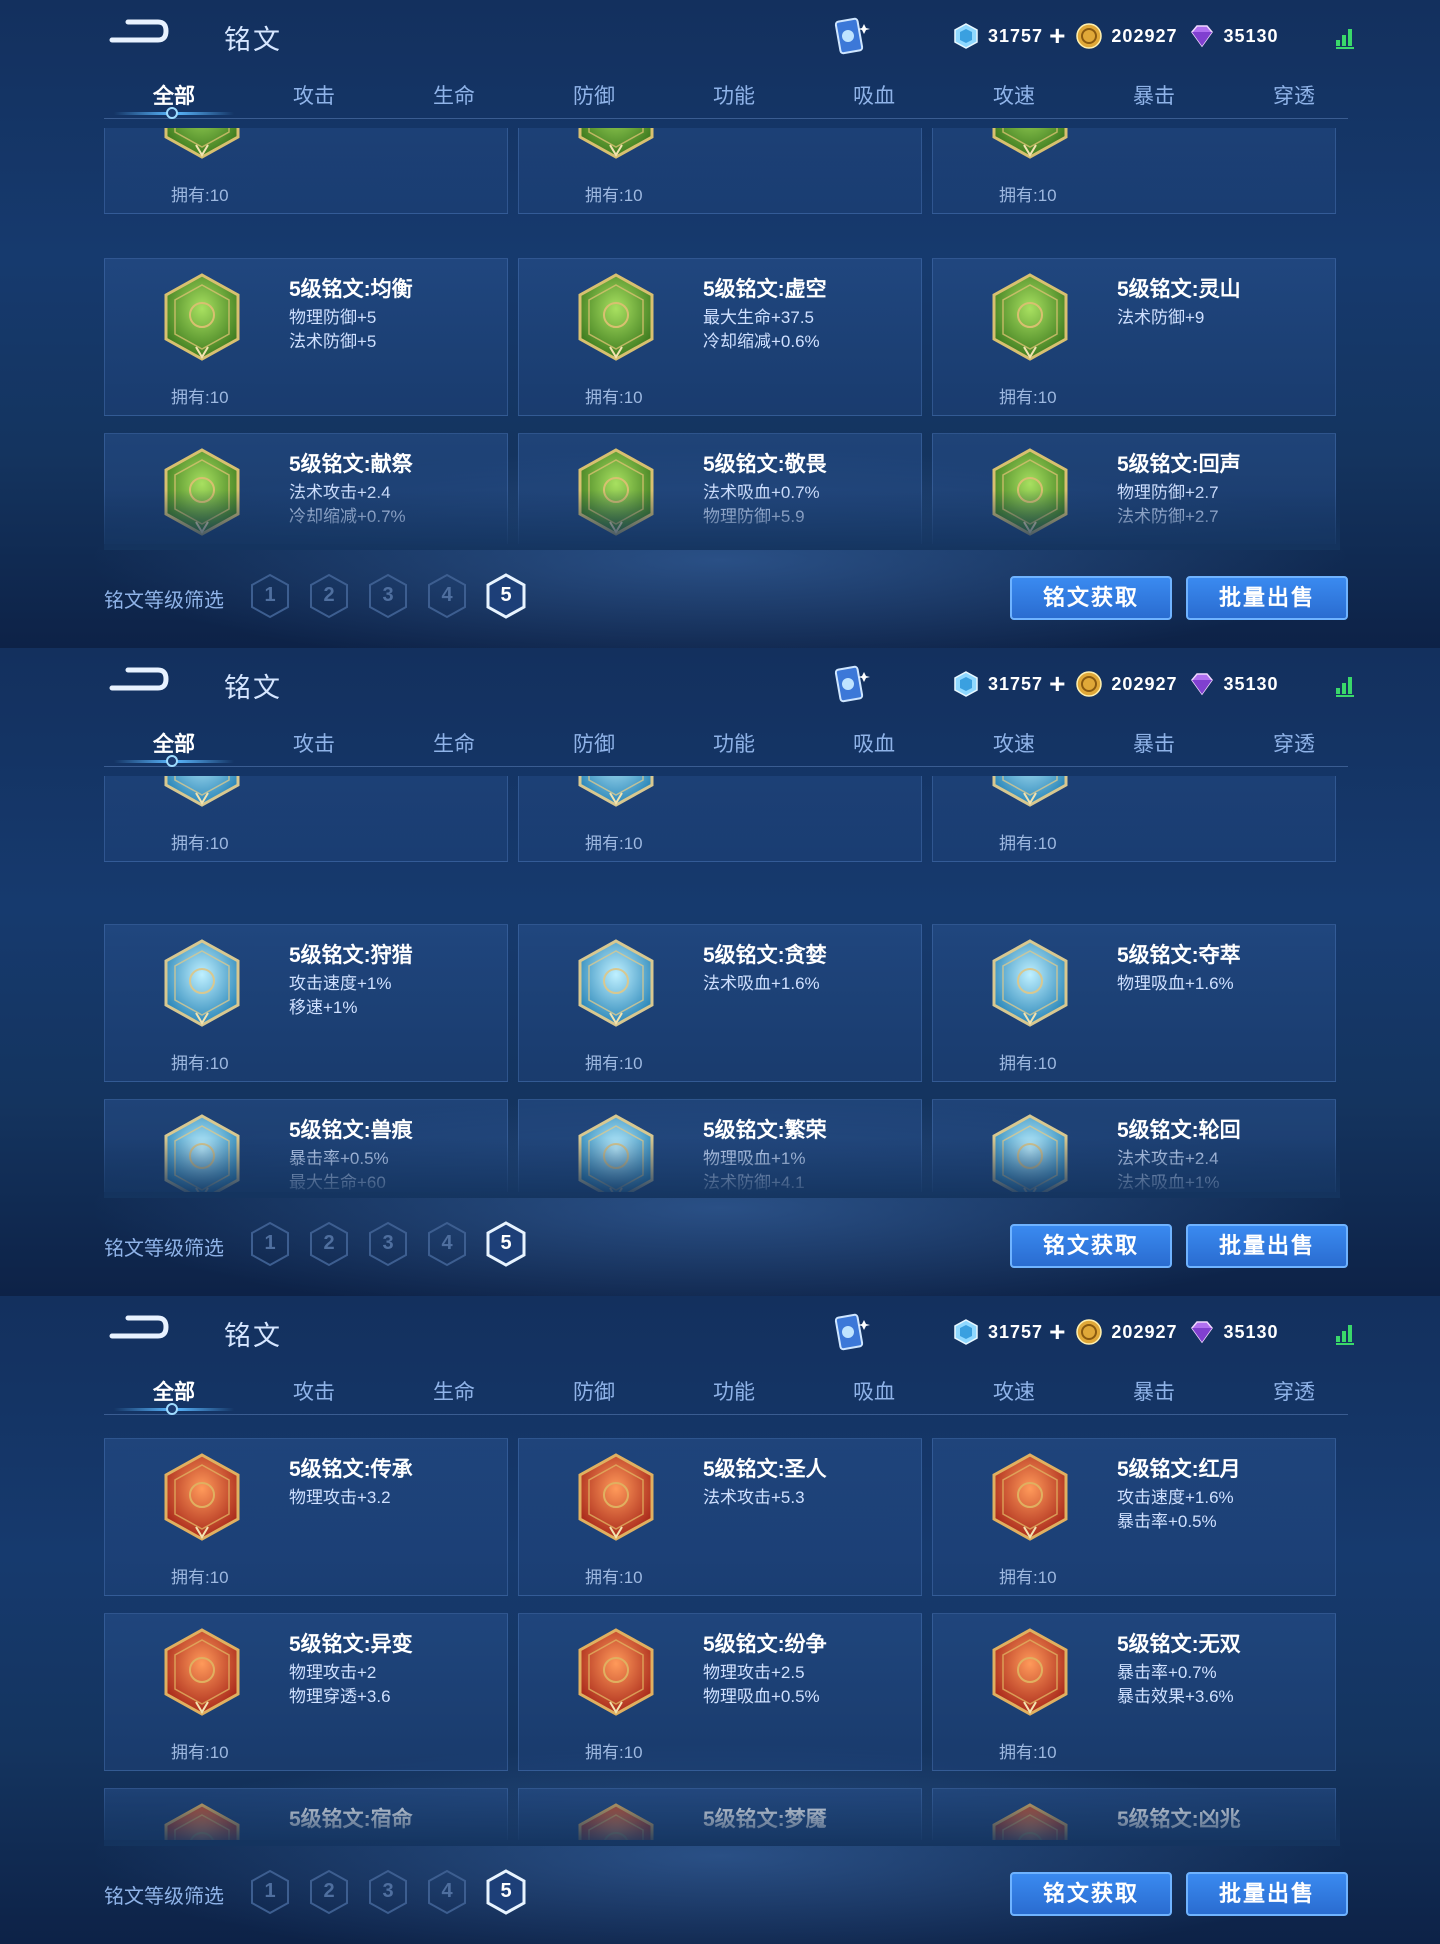 This screenshot has width=1440, height=1944. What do you see at coordinates (1134, 1145) in the screenshot?
I see `rune-card: 5级铭文:轮回法术攻击+2.4法术吸血+1%拥有:3` at bounding box center [1134, 1145].